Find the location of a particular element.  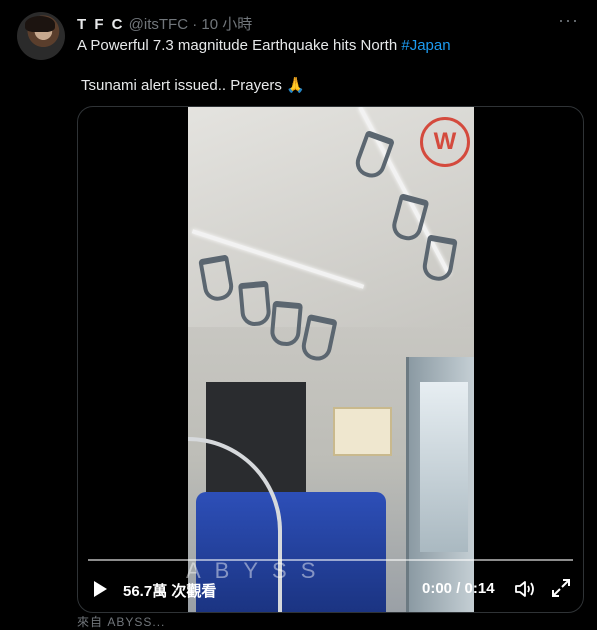

avatar is located at coordinates (41, 36).